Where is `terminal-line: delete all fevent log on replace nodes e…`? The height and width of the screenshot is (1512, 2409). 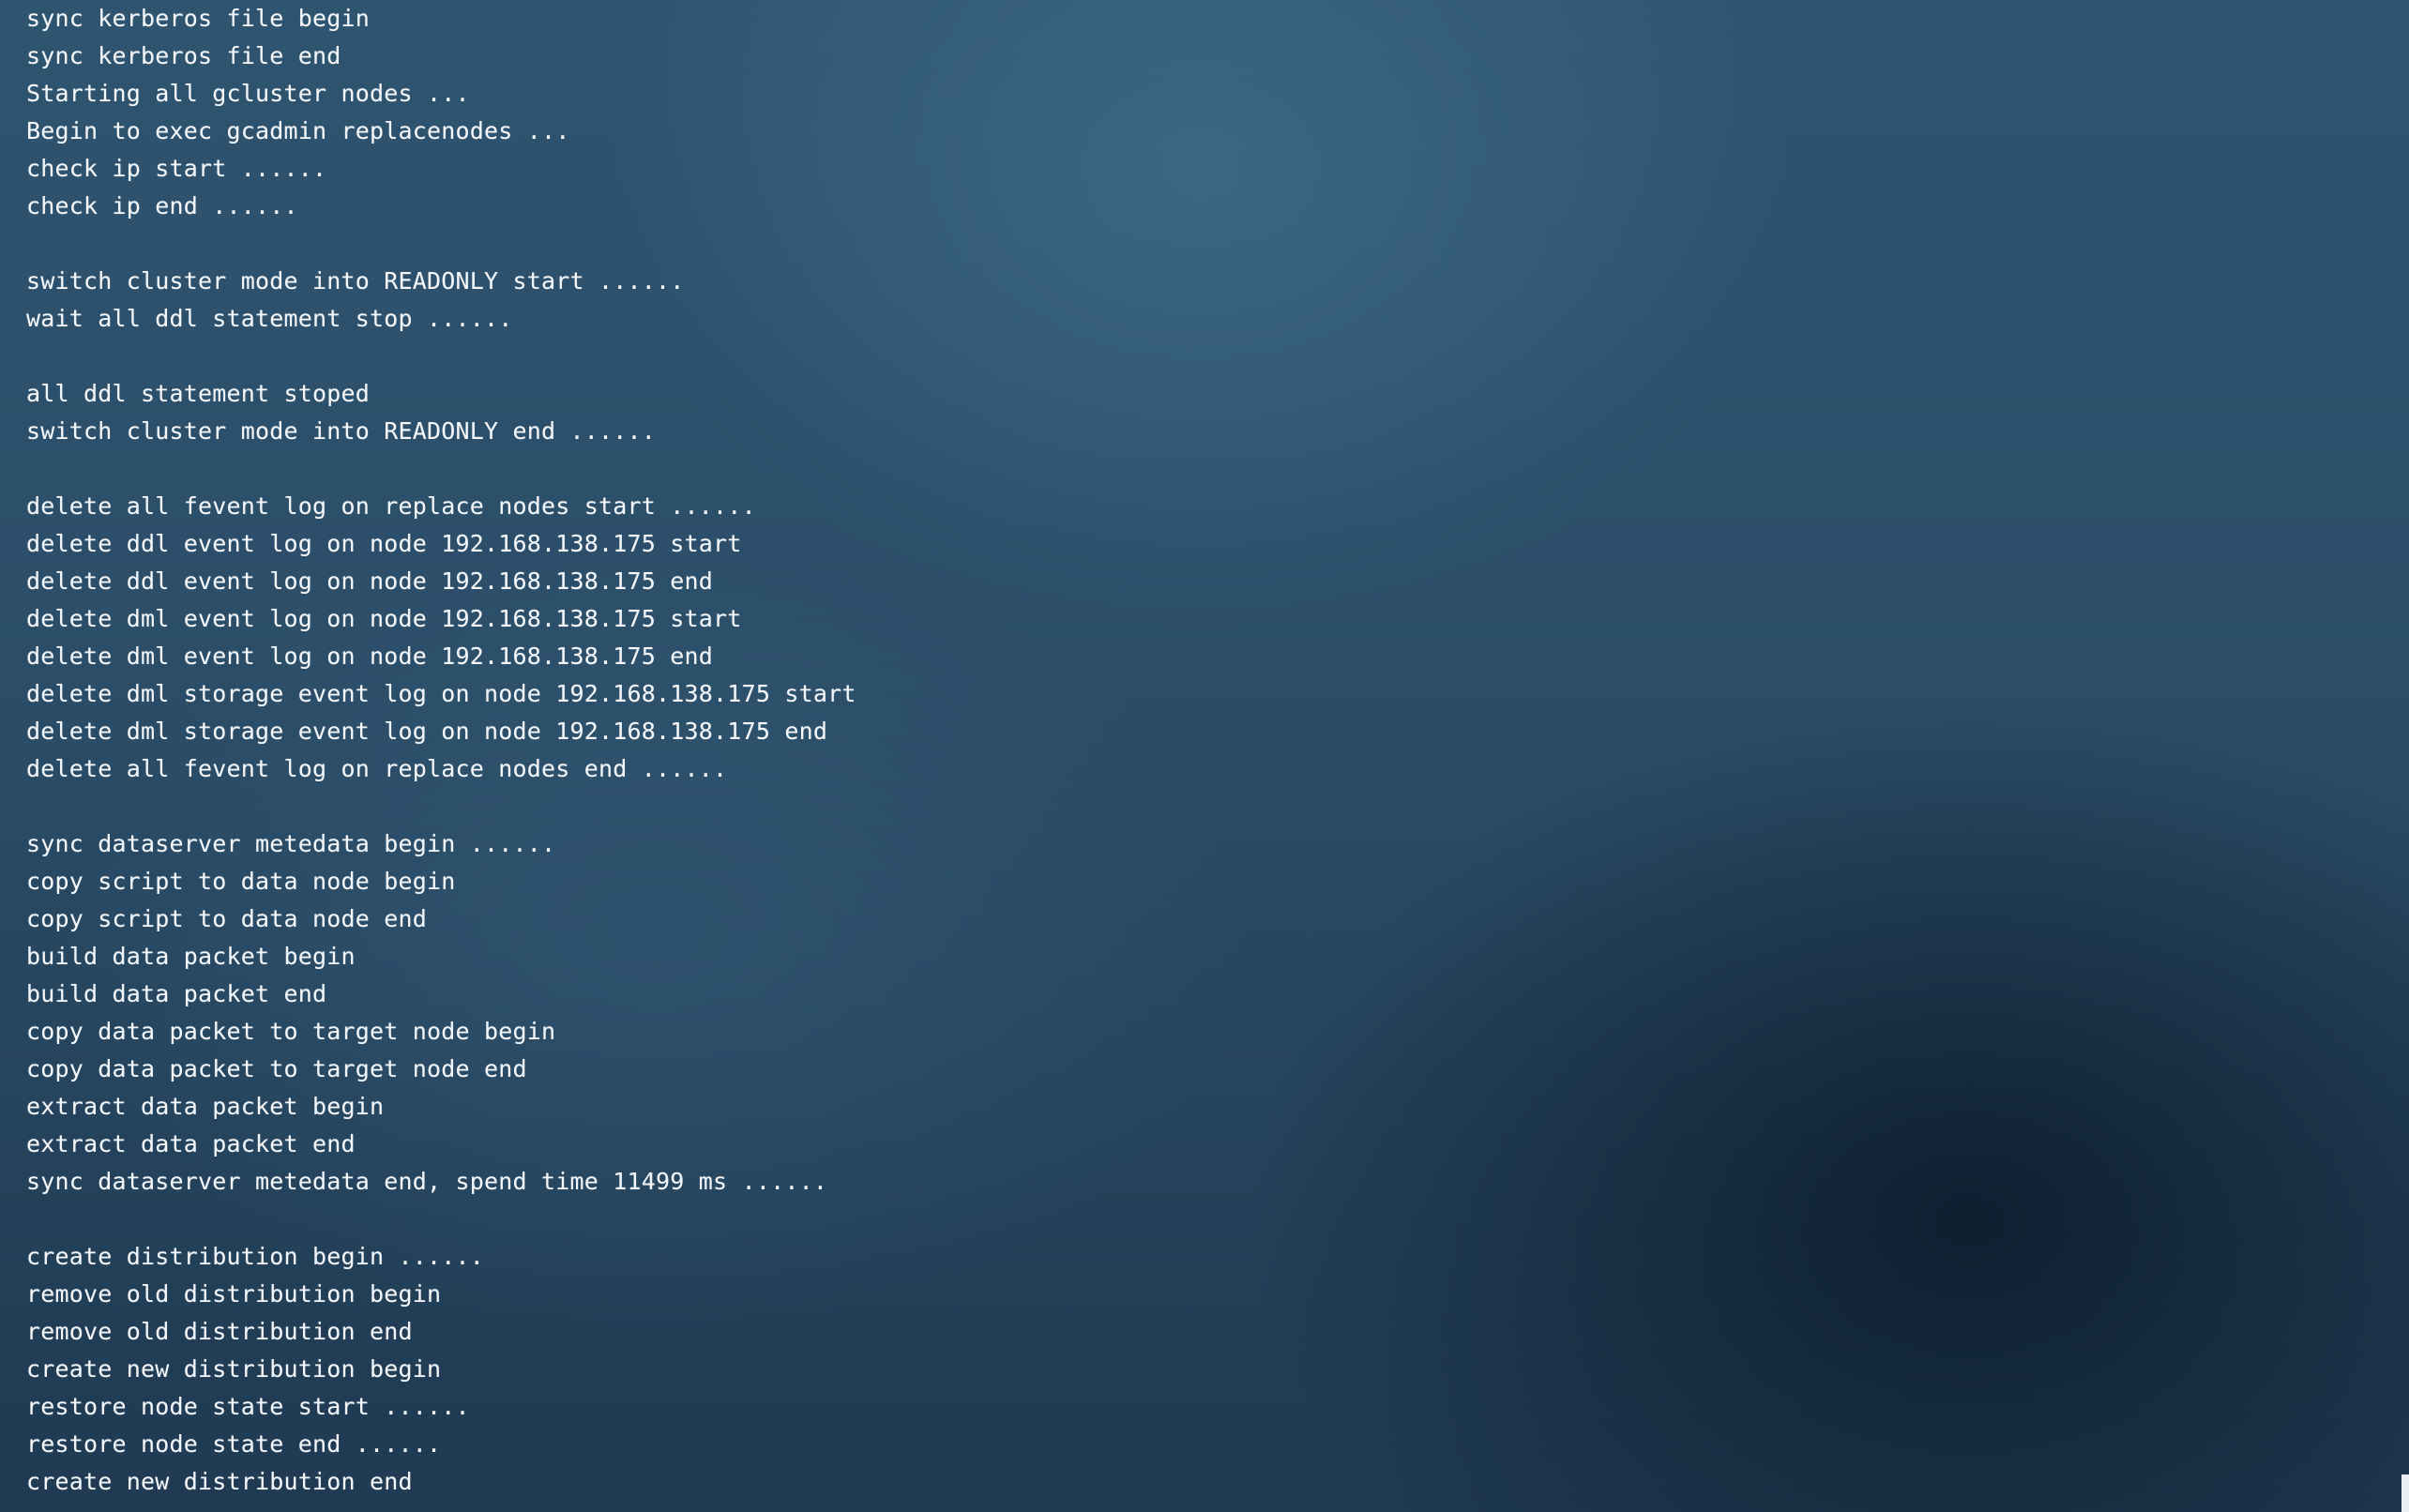
terminal-line: delete all fevent log on replace nodes e… is located at coordinates (377, 768).